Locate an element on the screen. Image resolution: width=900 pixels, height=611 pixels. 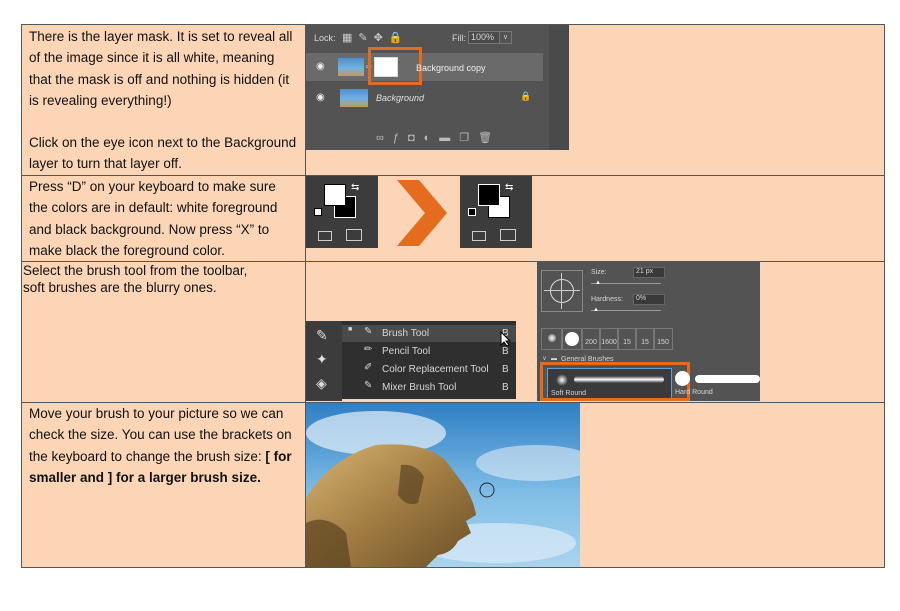
size-label: Size: is located at coordinates (599, 272).